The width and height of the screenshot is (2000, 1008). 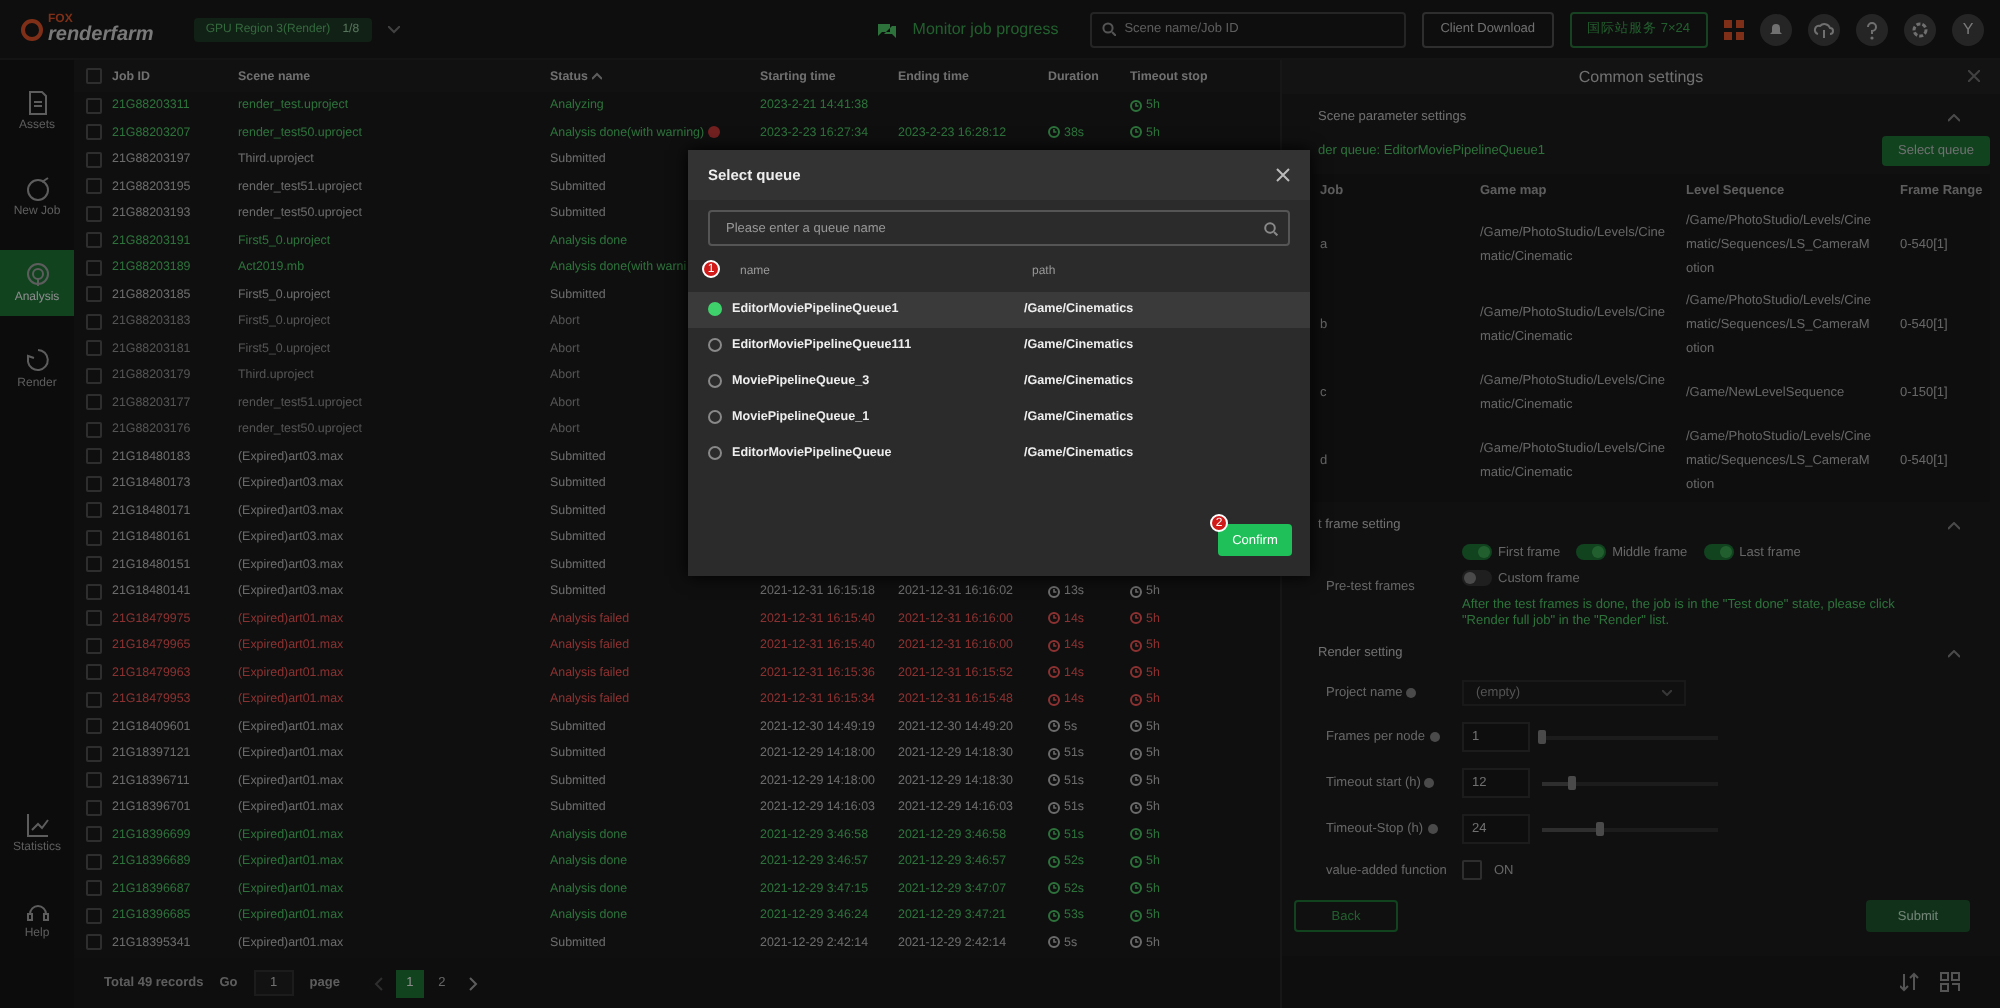 What do you see at coordinates (1641, 77) in the screenshot?
I see `panel-title: Common settings` at bounding box center [1641, 77].